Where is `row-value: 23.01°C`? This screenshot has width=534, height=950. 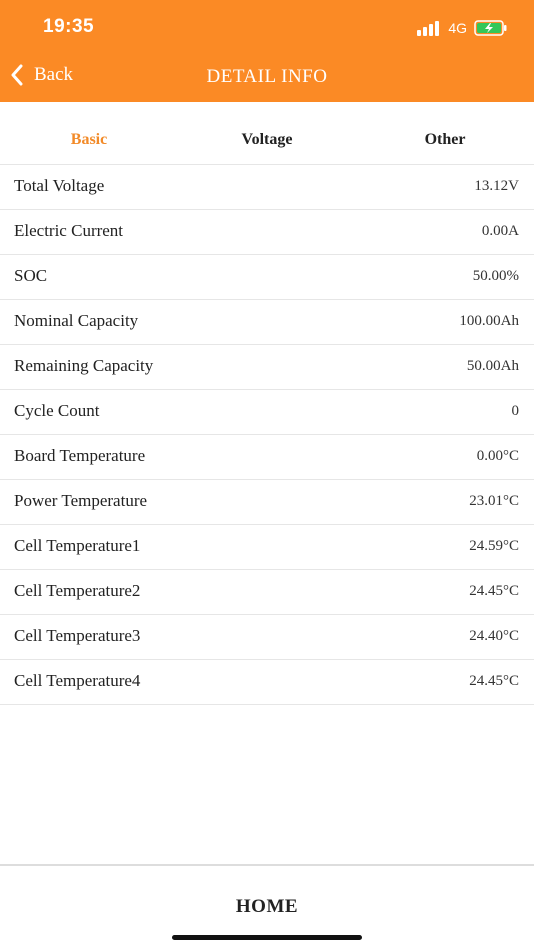
row-value: 23.01°C is located at coordinates (494, 501).